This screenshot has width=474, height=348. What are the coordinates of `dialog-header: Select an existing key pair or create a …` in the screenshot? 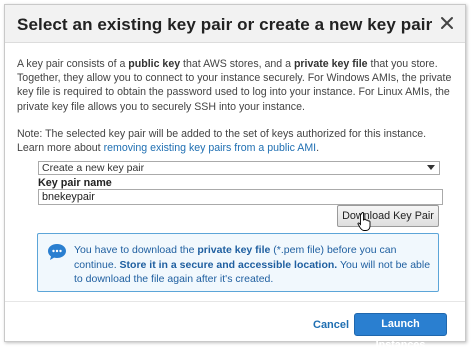 It's located at (235, 24).